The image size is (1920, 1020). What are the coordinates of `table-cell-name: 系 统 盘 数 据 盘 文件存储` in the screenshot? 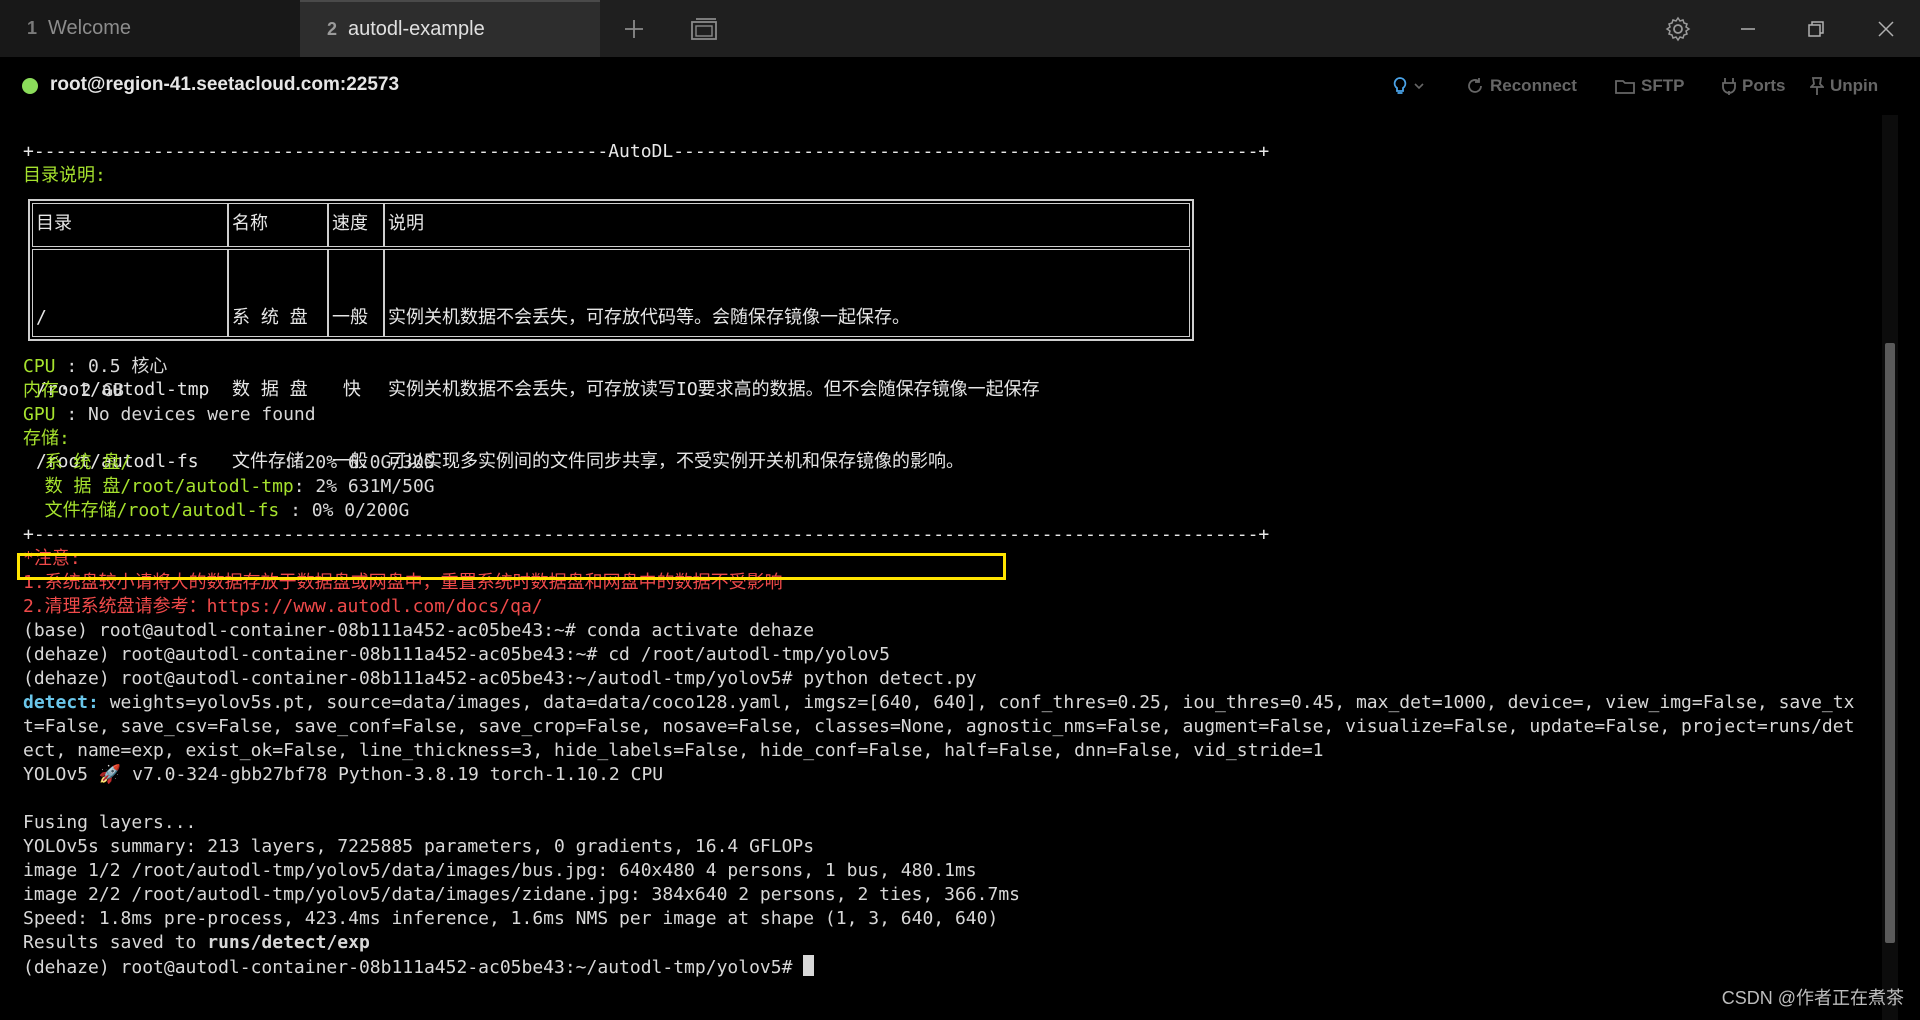 It's located at (278, 360).